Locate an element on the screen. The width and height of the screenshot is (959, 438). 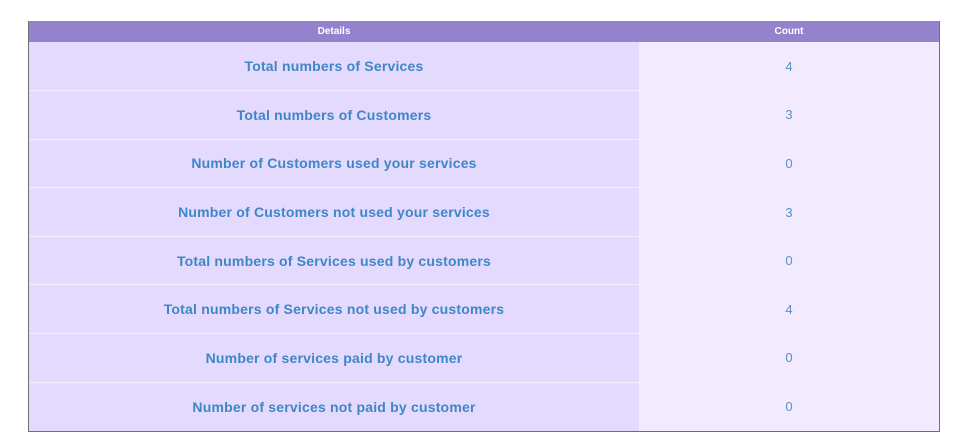
table-row: Total numbers of Customers 3 is located at coordinates (484, 115).